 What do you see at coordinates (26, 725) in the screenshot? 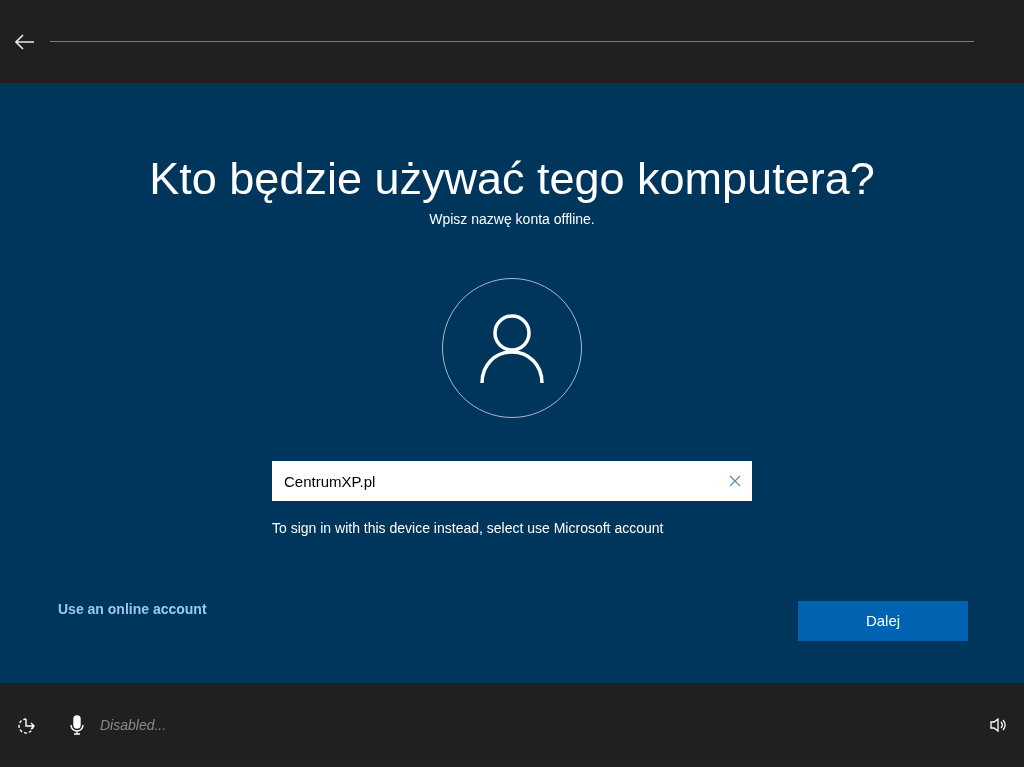
I see `accessibility-icon` at bounding box center [26, 725].